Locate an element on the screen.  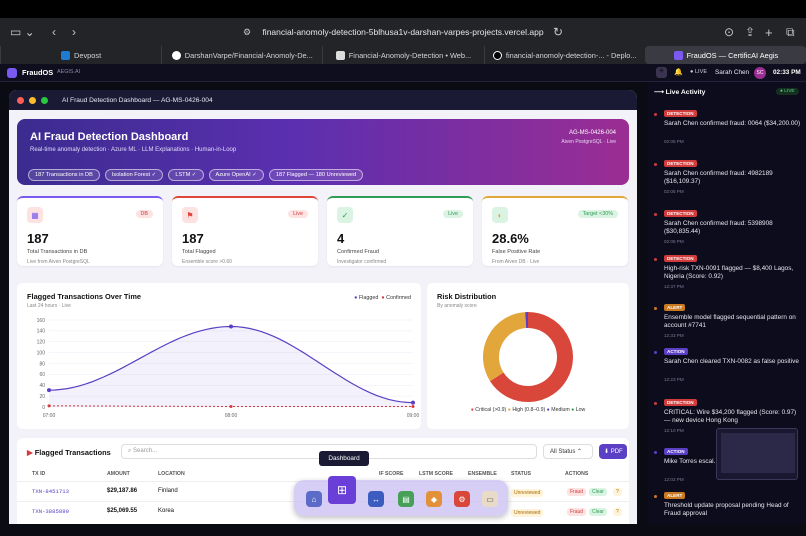
tx-amount: $25,069.55 is located at coordinates (122, 511).